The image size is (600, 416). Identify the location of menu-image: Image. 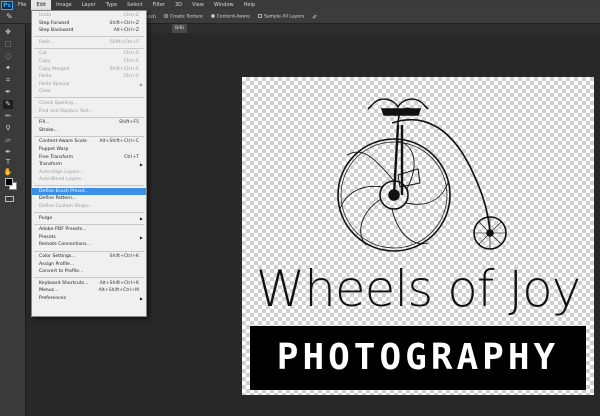
(64, 5).